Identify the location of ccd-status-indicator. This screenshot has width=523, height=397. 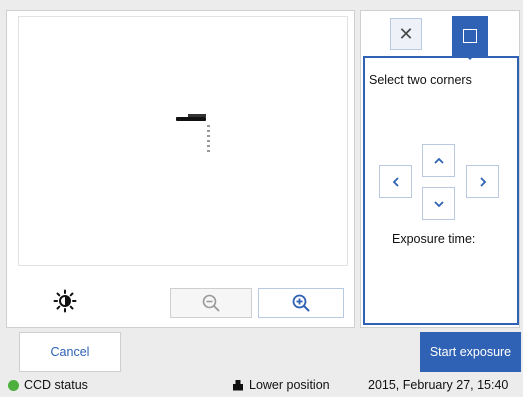
(13, 385).